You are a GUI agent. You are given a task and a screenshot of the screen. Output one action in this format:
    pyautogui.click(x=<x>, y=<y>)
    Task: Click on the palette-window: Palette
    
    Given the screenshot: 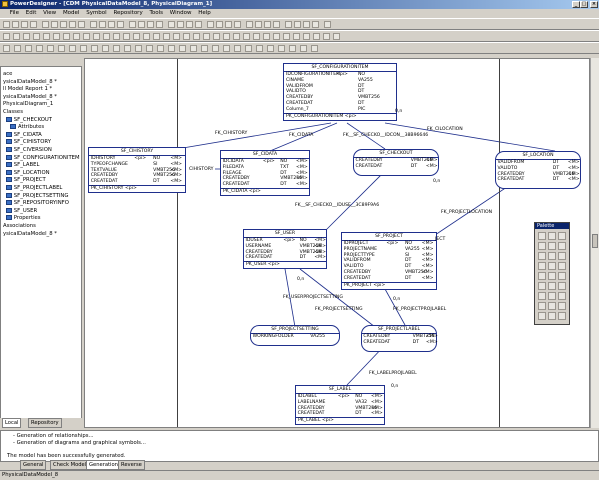 What is the action you would take?
    pyautogui.click(x=552, y=273)
    